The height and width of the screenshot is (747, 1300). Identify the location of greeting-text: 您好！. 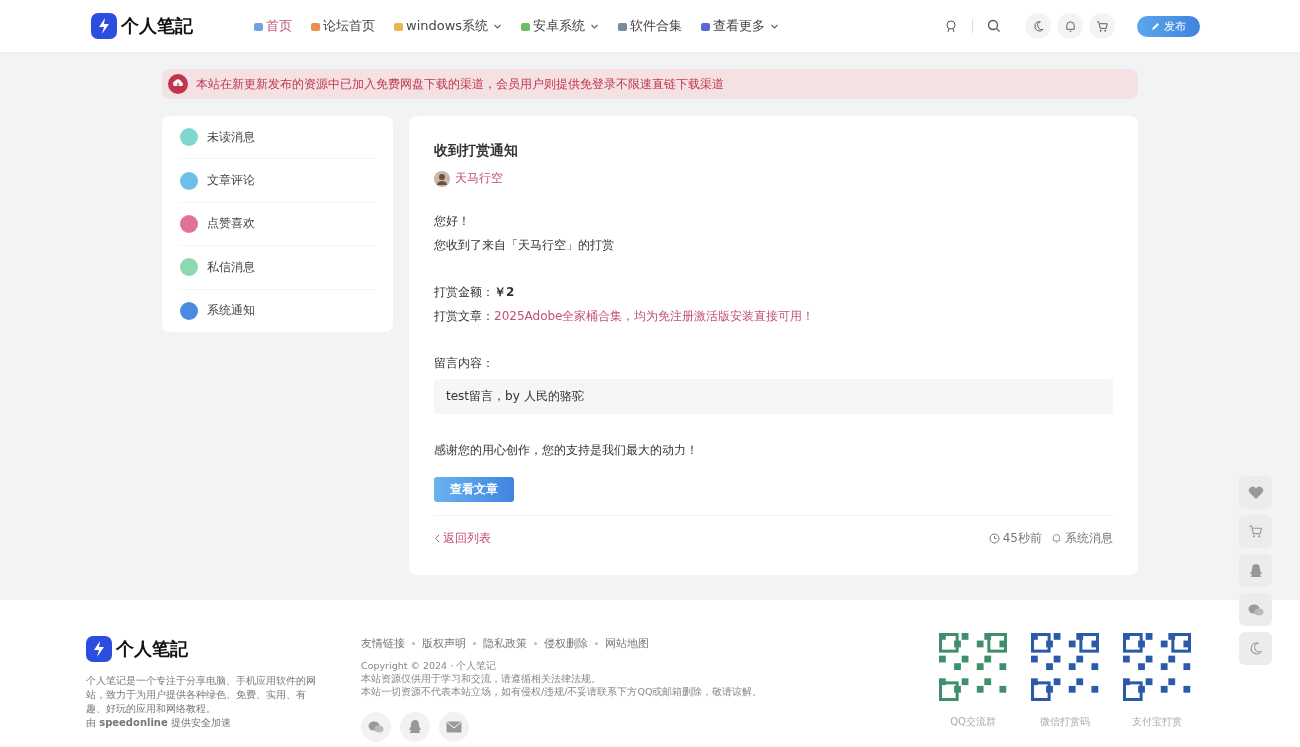
(452, 221).